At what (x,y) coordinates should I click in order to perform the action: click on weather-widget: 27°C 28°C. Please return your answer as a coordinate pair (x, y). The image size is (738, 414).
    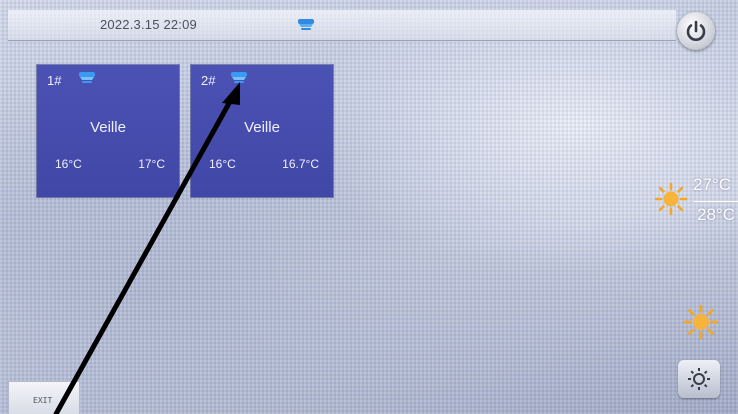
    Looking at the image, I should click on (696, 202).